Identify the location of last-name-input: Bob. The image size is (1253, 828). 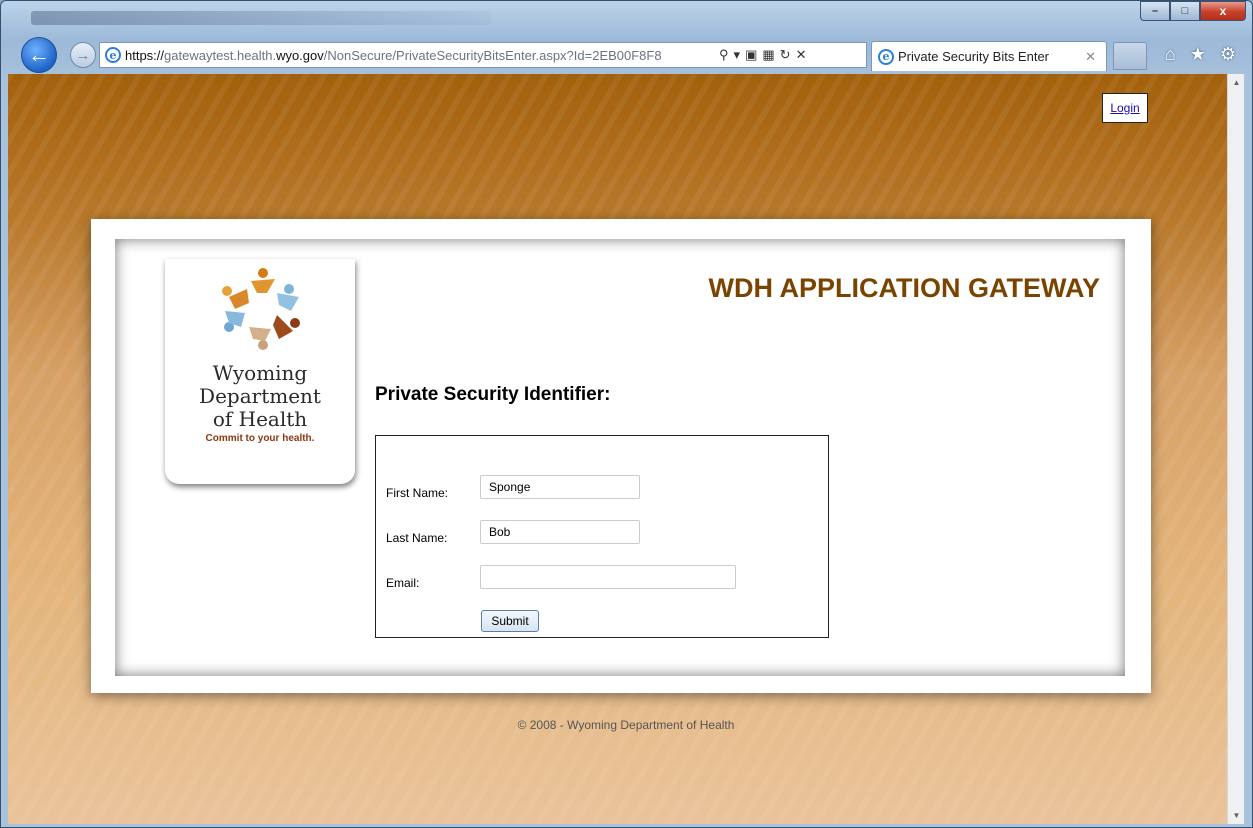
(560, 532).